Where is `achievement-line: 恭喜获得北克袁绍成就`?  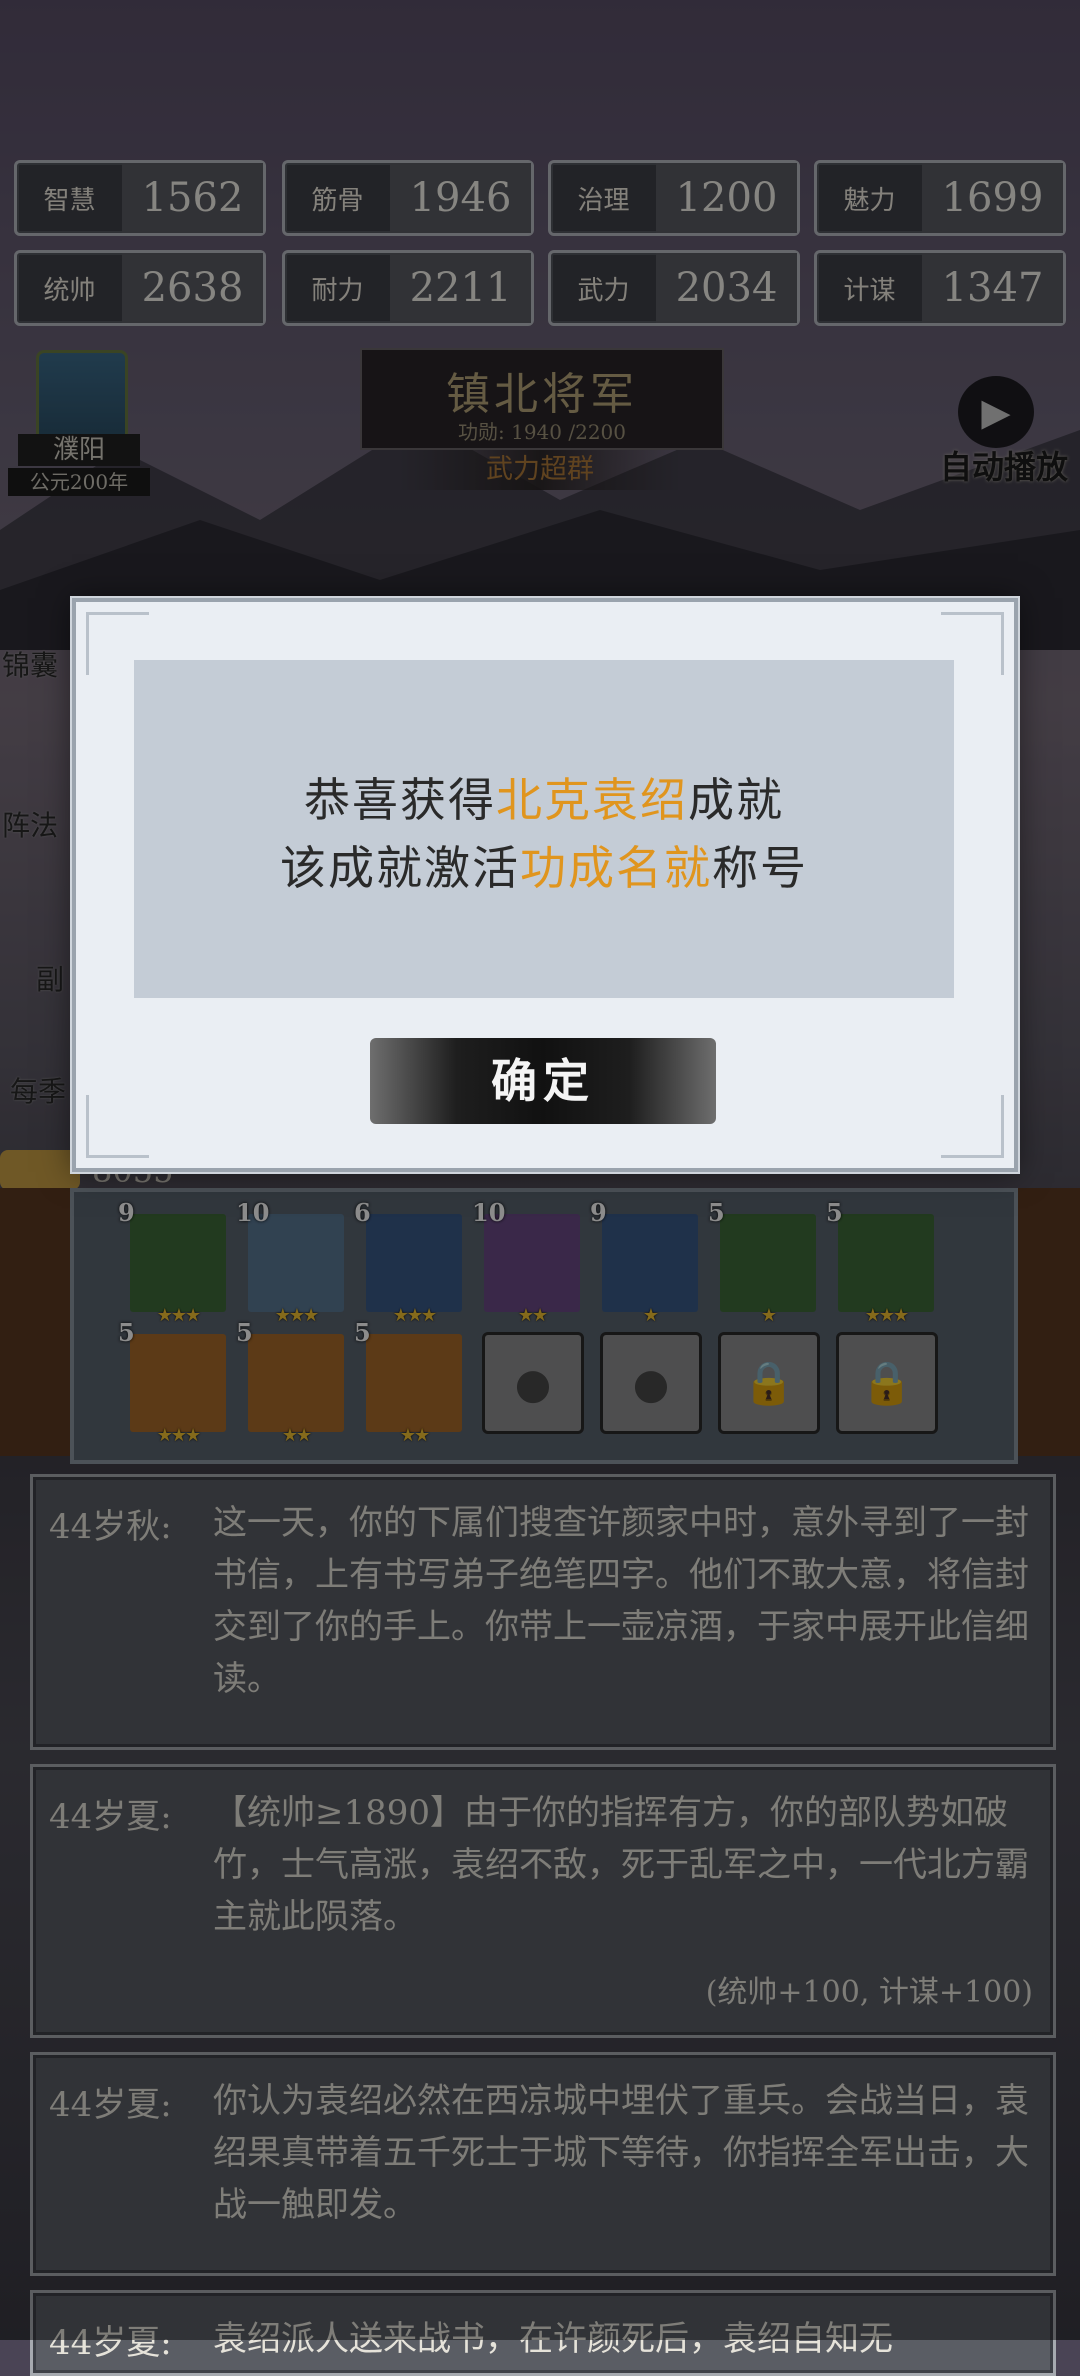 achievement-line: 恭喜获得北克袁绍成就 is located at coordinates (544, 800).